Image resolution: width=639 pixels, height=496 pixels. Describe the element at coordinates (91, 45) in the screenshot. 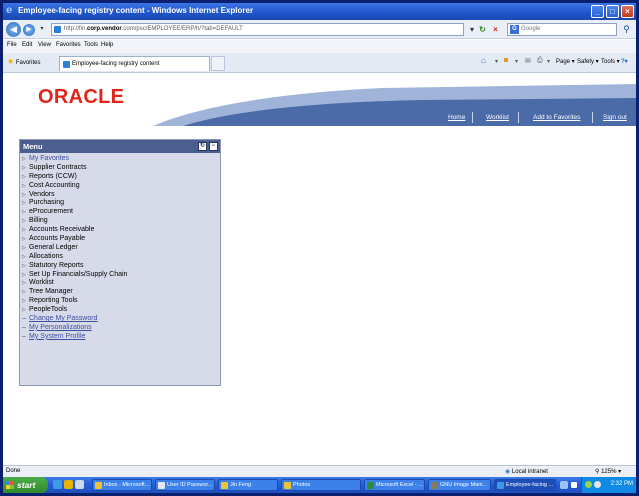

I see `menu-tools: Tools` at that location.